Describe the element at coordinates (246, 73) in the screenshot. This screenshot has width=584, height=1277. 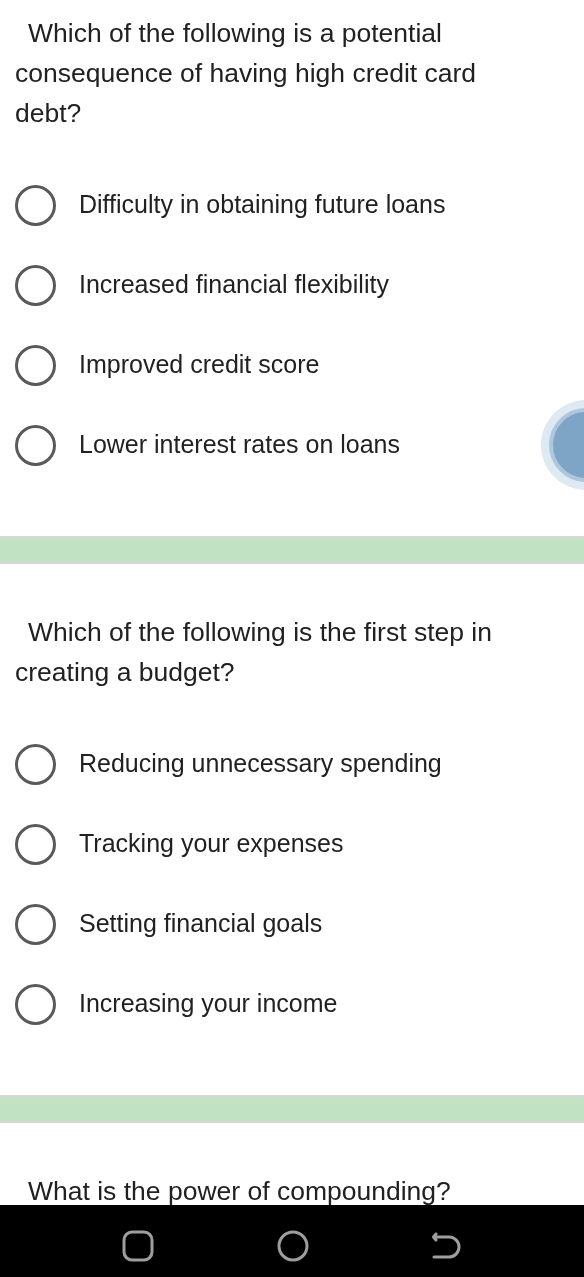
I see `question-text: Which of the following is a potential consequence of having high credit card debt?` at that location.